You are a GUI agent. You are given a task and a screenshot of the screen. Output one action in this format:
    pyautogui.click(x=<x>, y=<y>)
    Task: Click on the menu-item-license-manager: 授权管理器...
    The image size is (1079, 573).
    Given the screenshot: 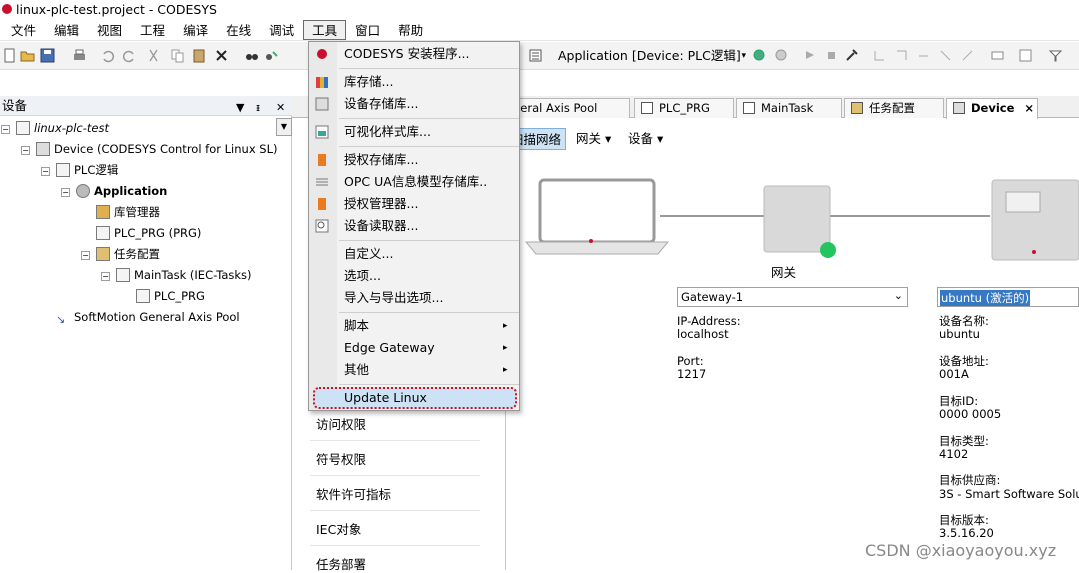 What is the action you would take?
    pyautogui.click(x=429, y=204)
    